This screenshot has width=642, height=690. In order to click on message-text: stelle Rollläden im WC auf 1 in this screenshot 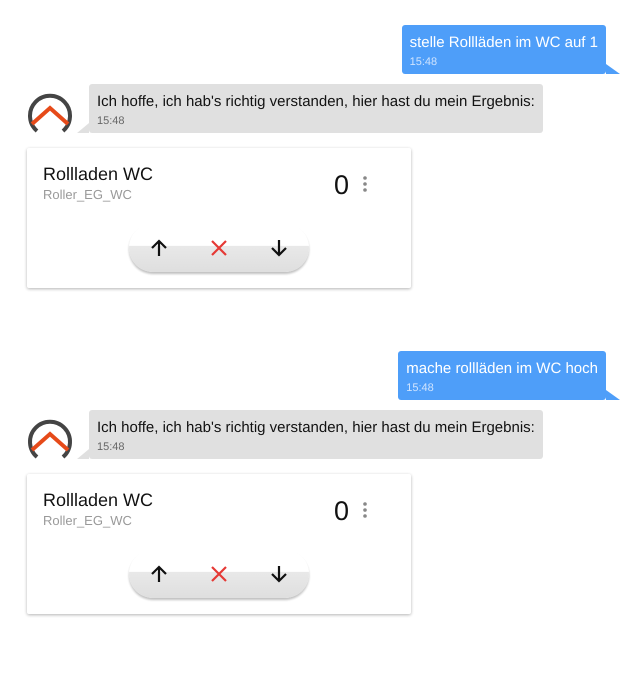, I will do `click(504, 43)`.